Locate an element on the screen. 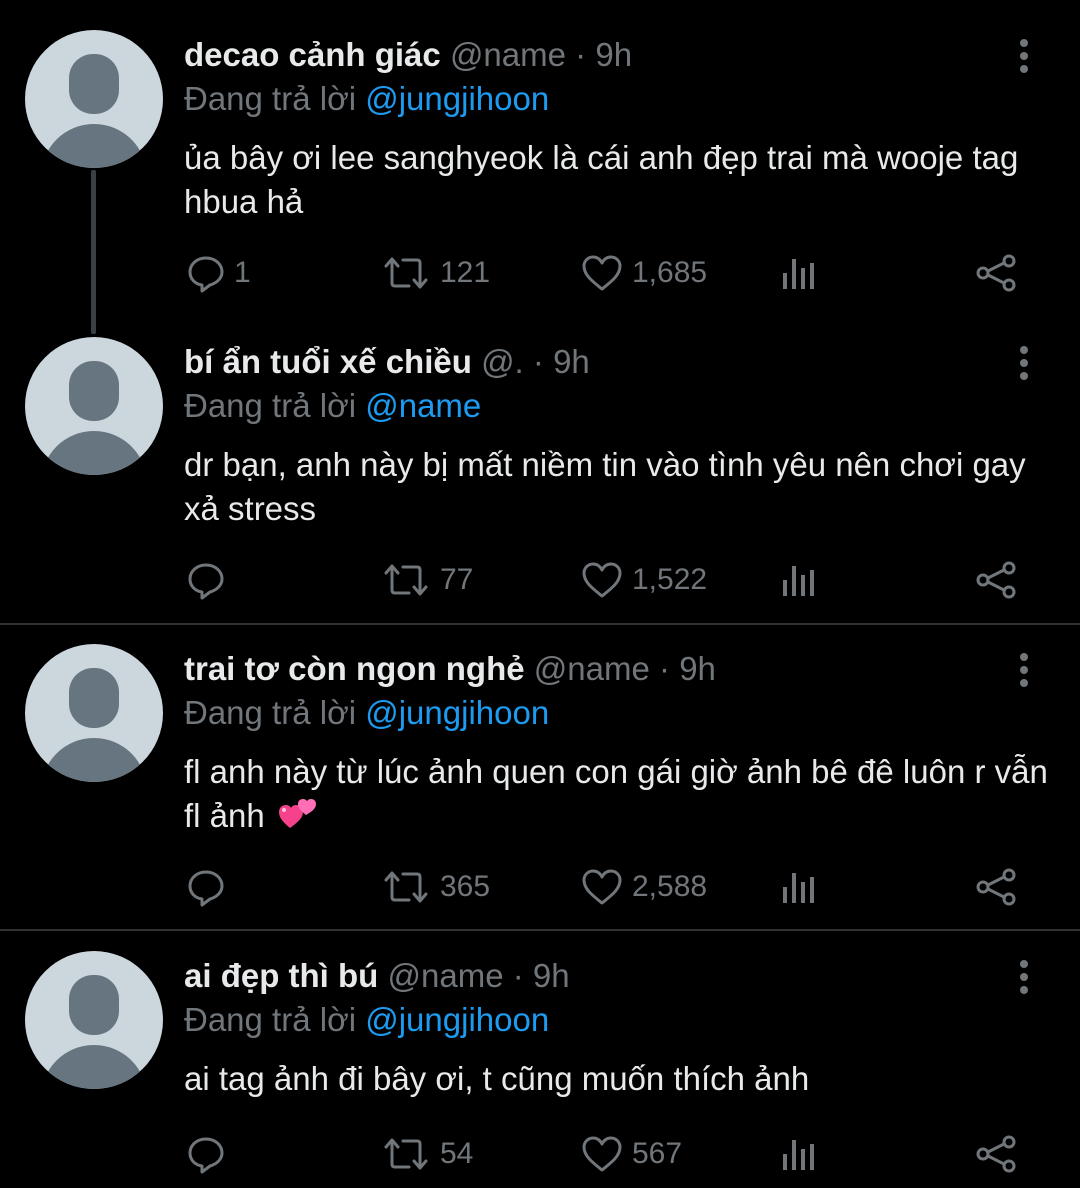  tweet-header: trai tơ còn ngon nghẻ @name · 9h is located at coordinates (450, 669).